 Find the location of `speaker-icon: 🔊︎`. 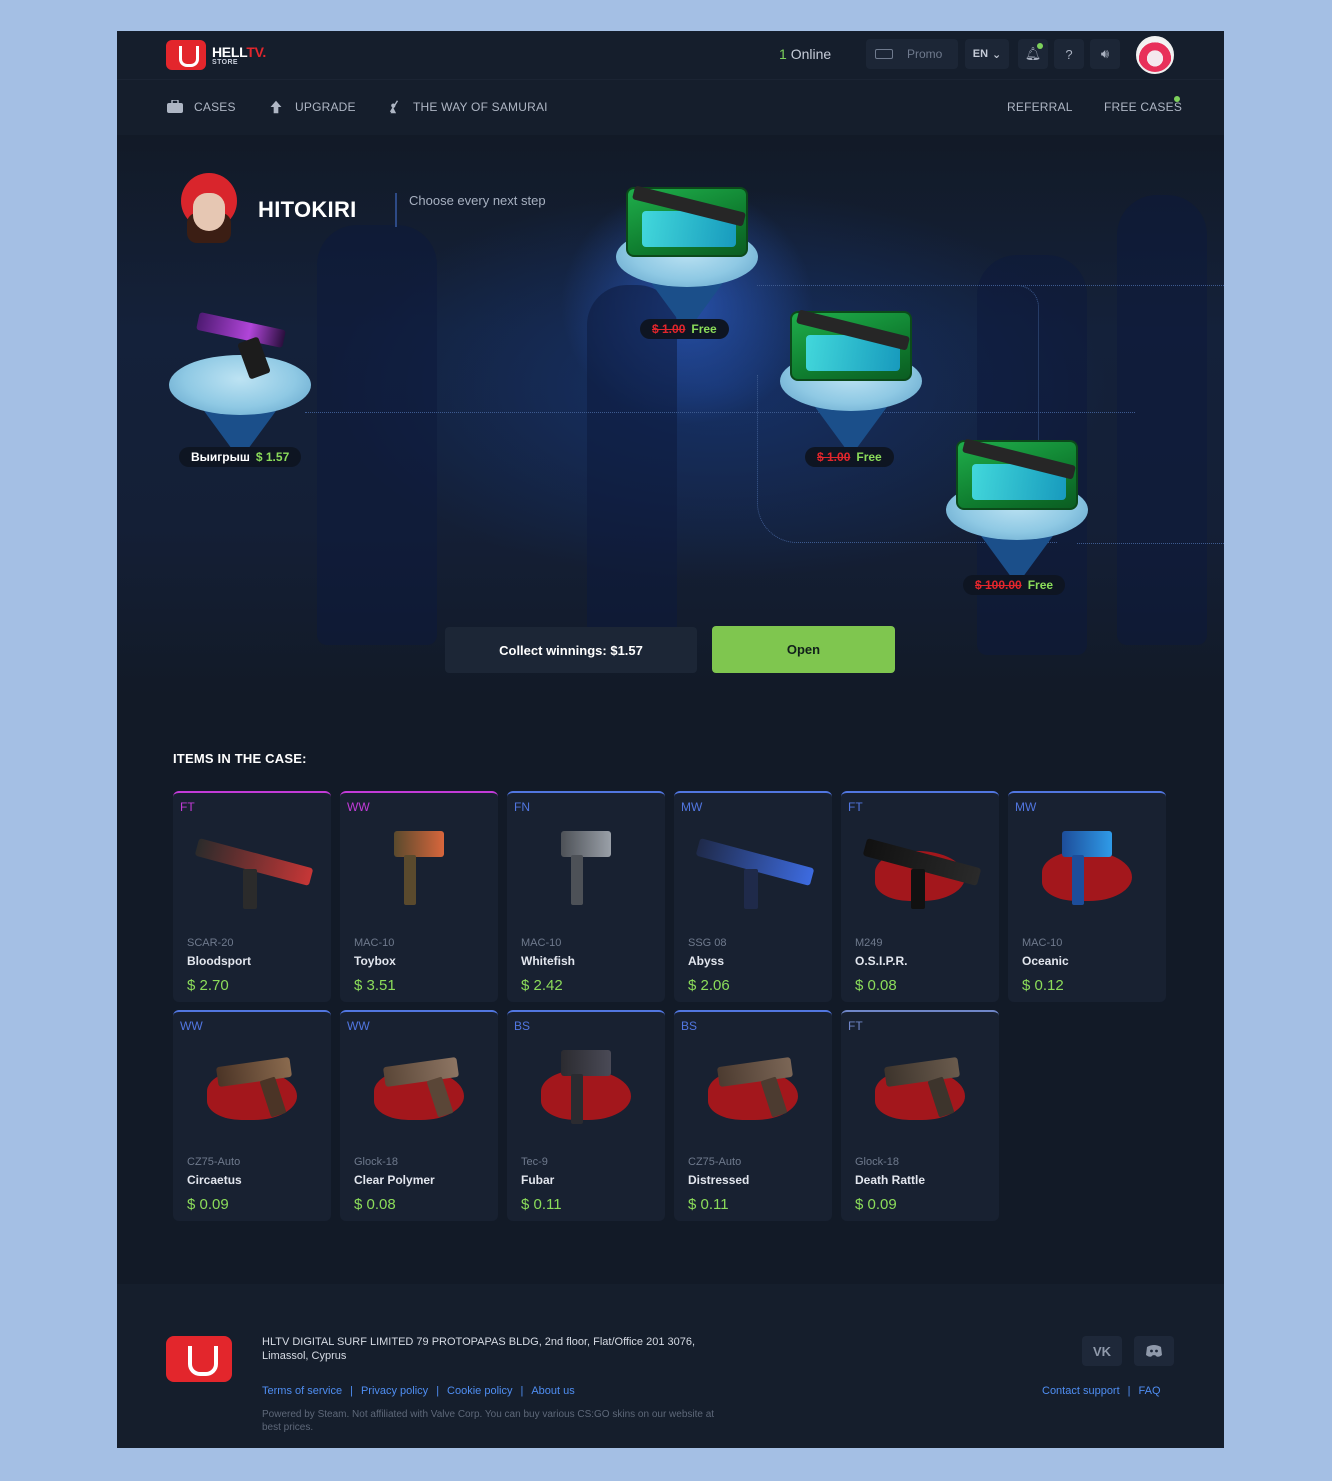

speaker-icon: 🔊︎ is located at coordinates (1105, 53).